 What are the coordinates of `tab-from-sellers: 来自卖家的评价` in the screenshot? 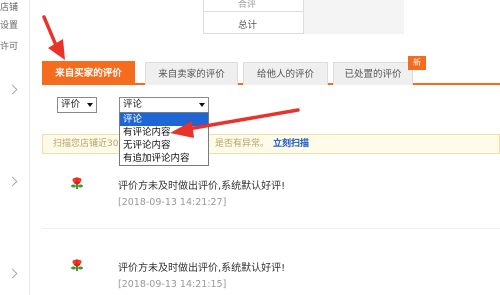 It's located at (191, 73).